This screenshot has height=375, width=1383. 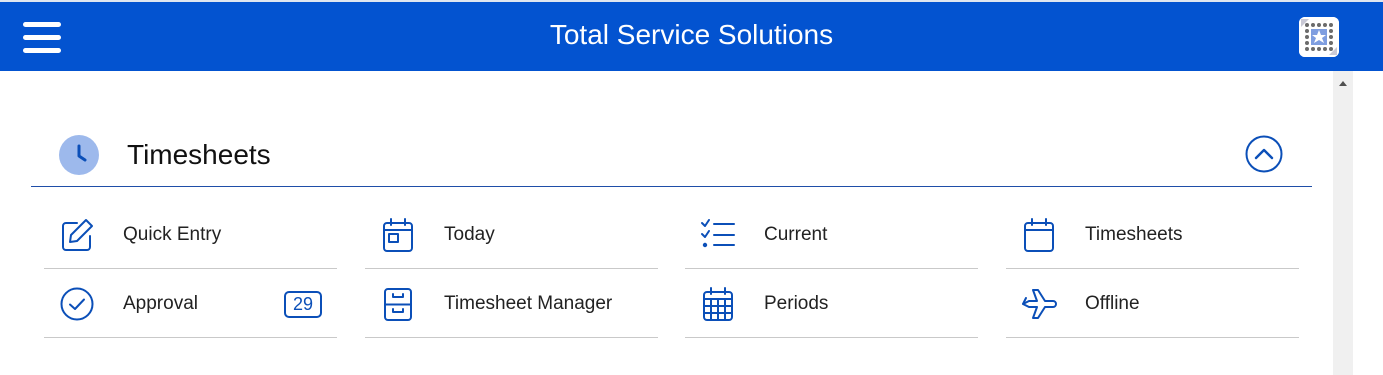 I want to click on tile-label: Timesheet Manager, so click(x=528, y=303).